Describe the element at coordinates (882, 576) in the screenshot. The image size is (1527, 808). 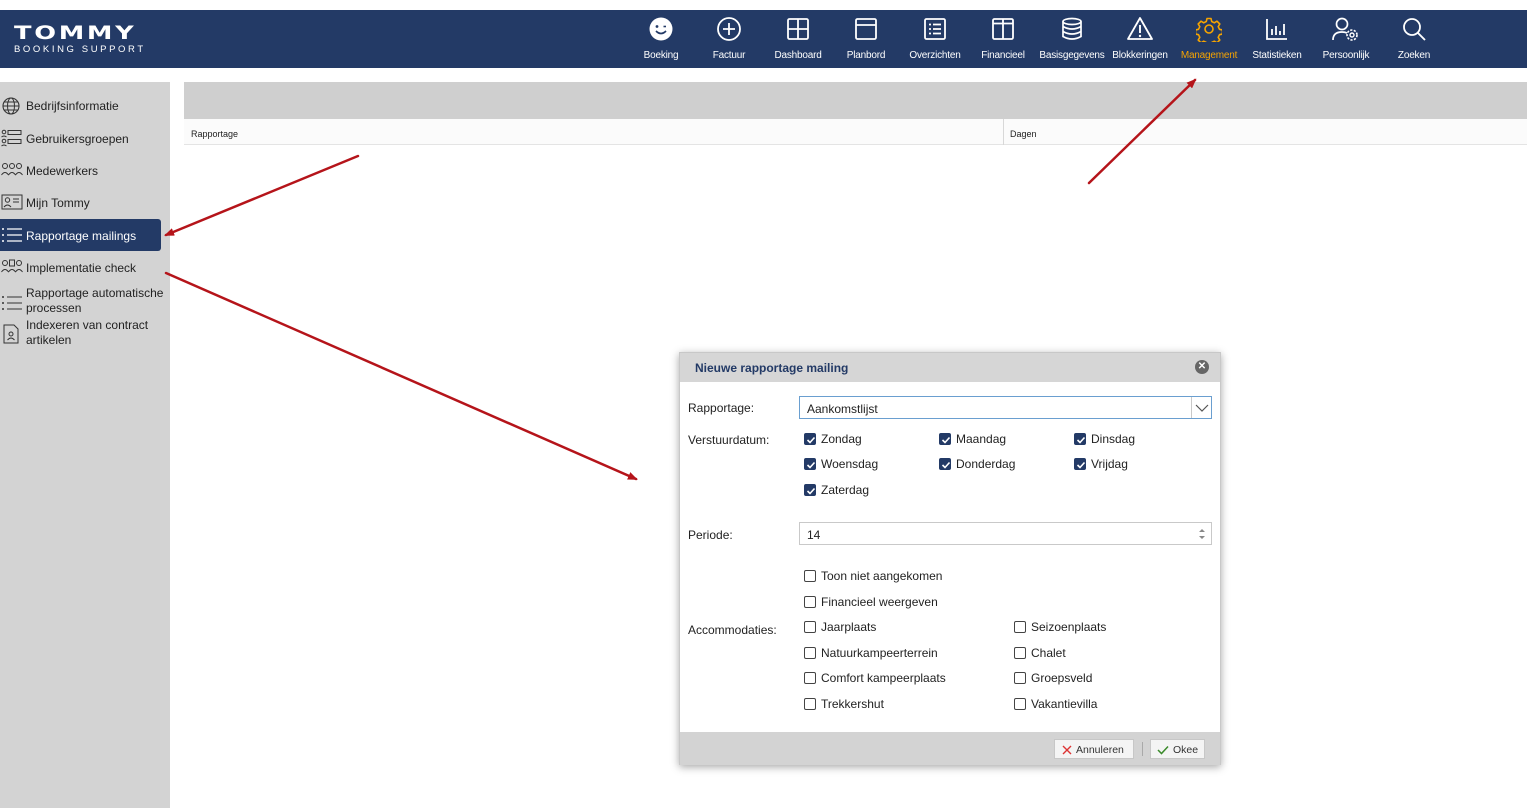
I see `checkbox-label: Toon niet aangekomen` at that location.